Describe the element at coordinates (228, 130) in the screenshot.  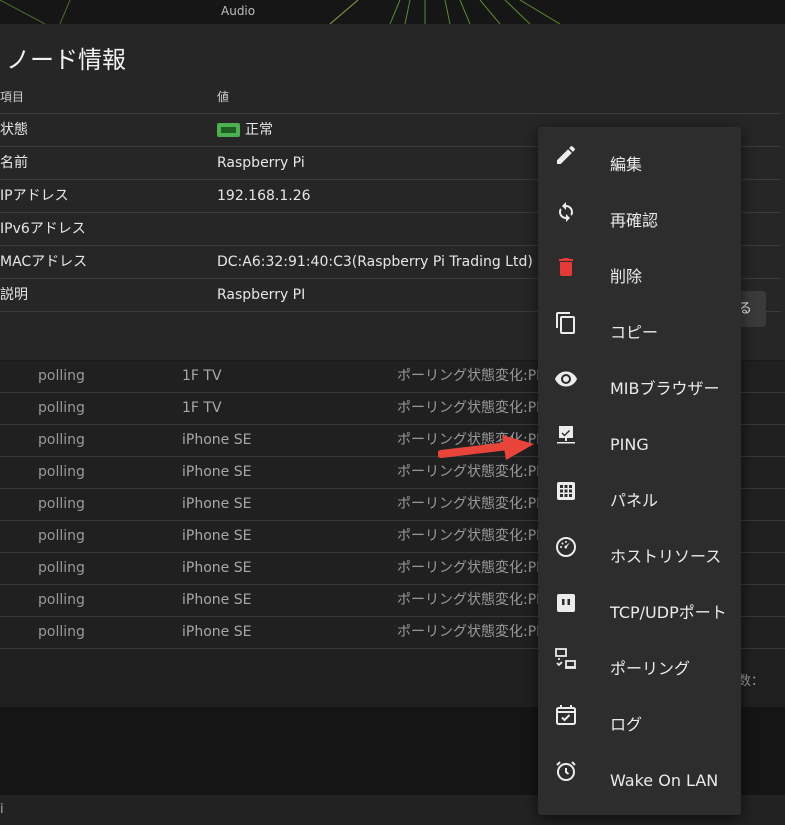
I see `status-ok-icon` at that location.